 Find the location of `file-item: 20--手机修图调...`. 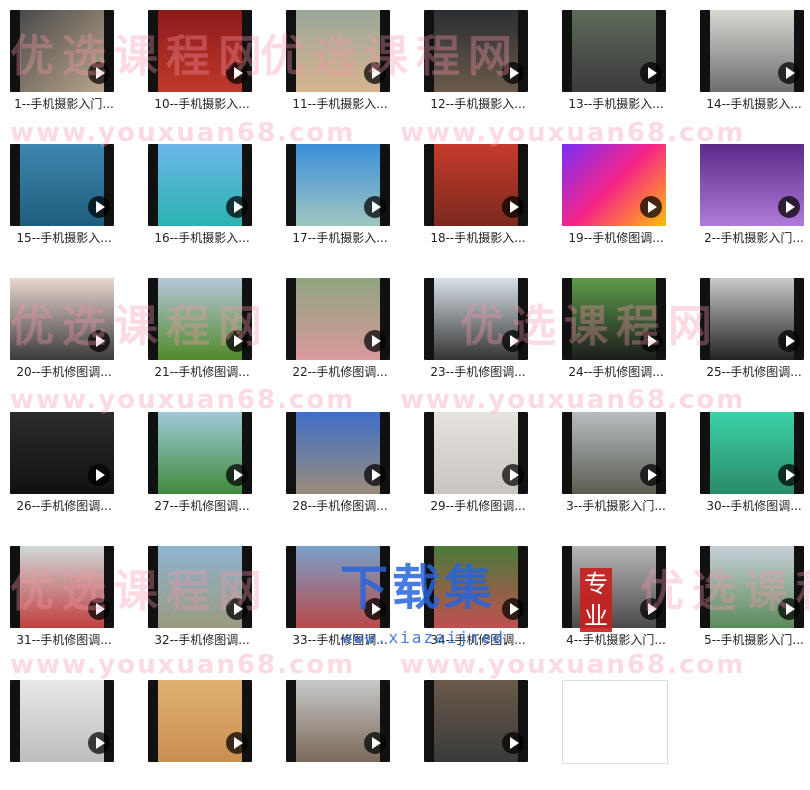

file-item: 20--手机修图调... is located at coordinates (69, 328).